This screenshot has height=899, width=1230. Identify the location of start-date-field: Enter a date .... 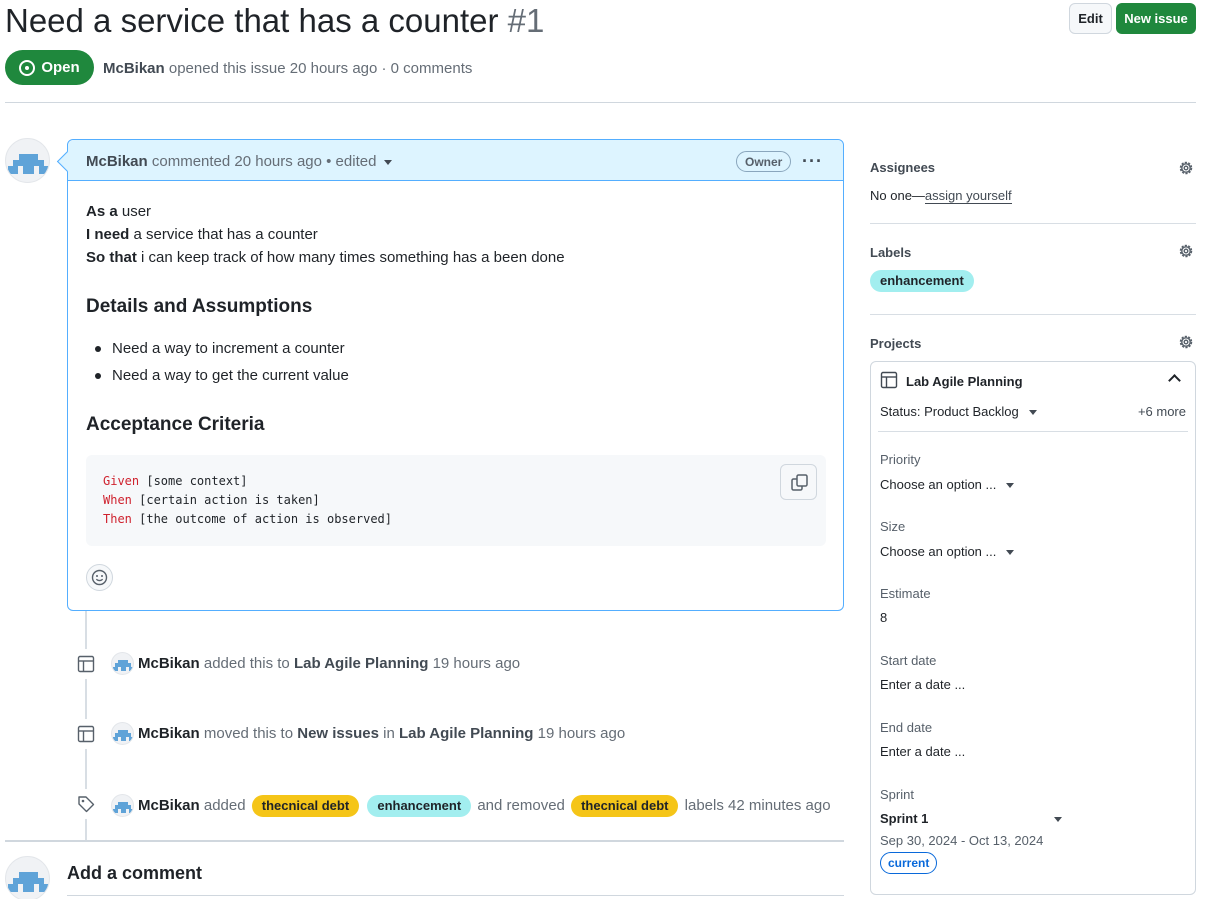
(922, 684).